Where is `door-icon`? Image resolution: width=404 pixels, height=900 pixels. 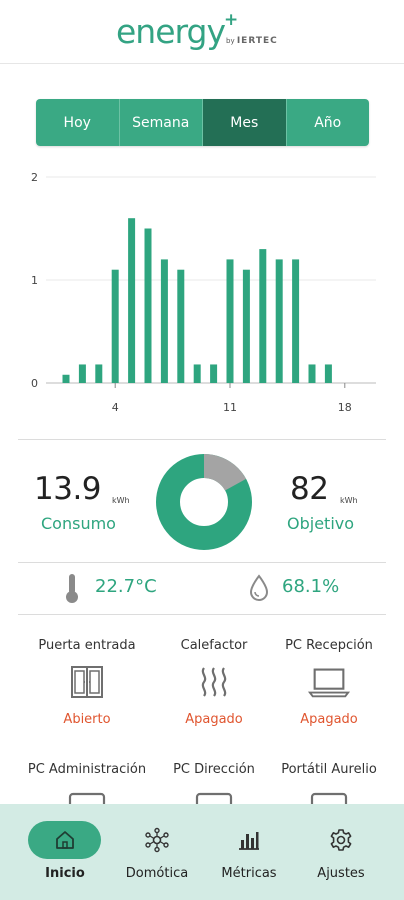 door-icon is located at coordinates (87, 682).